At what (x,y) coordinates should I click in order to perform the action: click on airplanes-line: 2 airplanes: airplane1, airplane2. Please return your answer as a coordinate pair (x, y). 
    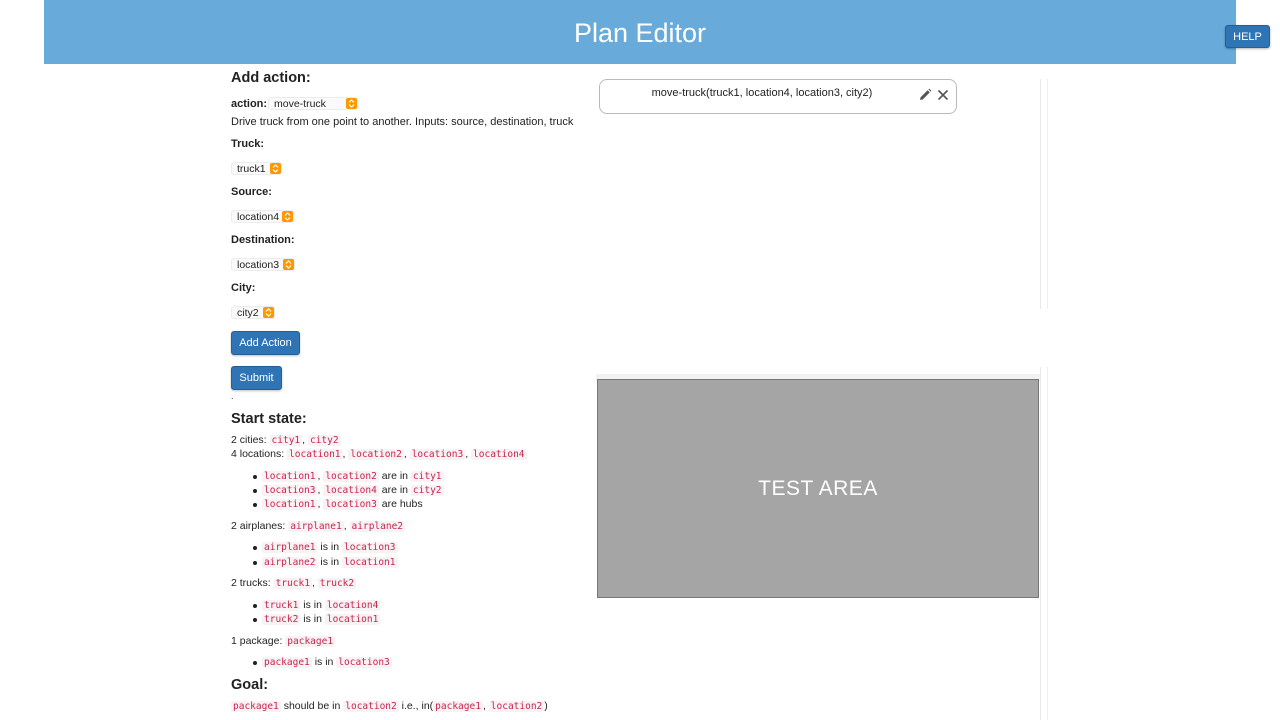
    Looking at the image, I should click on (318, 526).